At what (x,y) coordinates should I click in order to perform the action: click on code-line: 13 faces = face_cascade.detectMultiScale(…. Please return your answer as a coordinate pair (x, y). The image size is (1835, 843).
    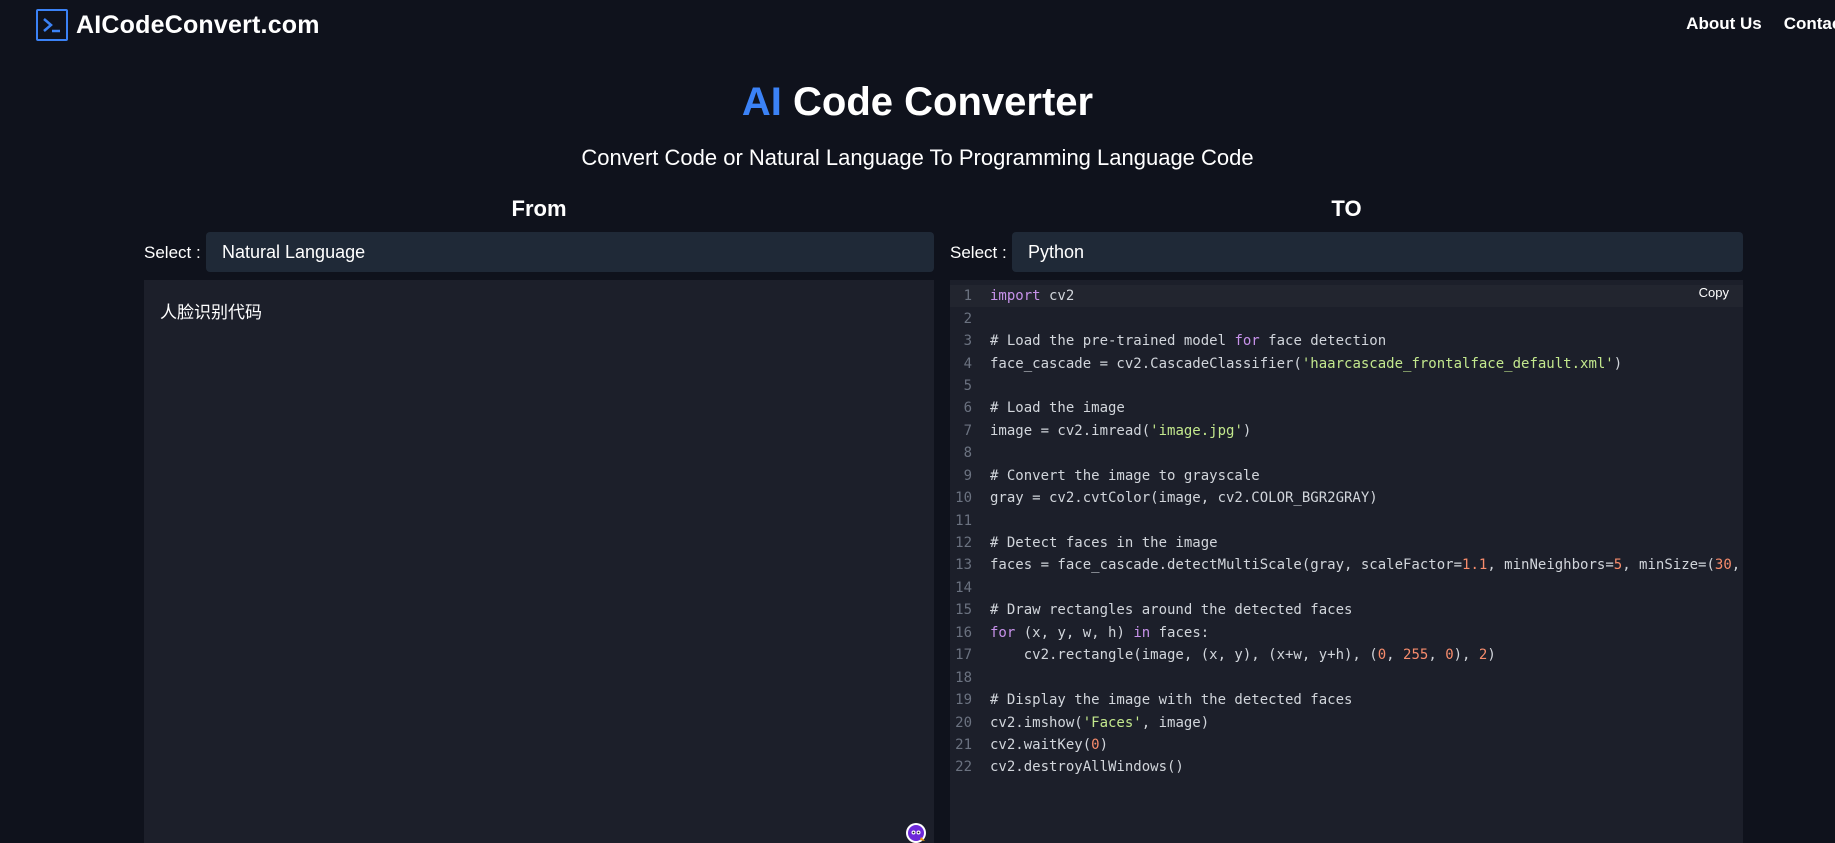
    Looking at the image, I should click on (1346, 565).